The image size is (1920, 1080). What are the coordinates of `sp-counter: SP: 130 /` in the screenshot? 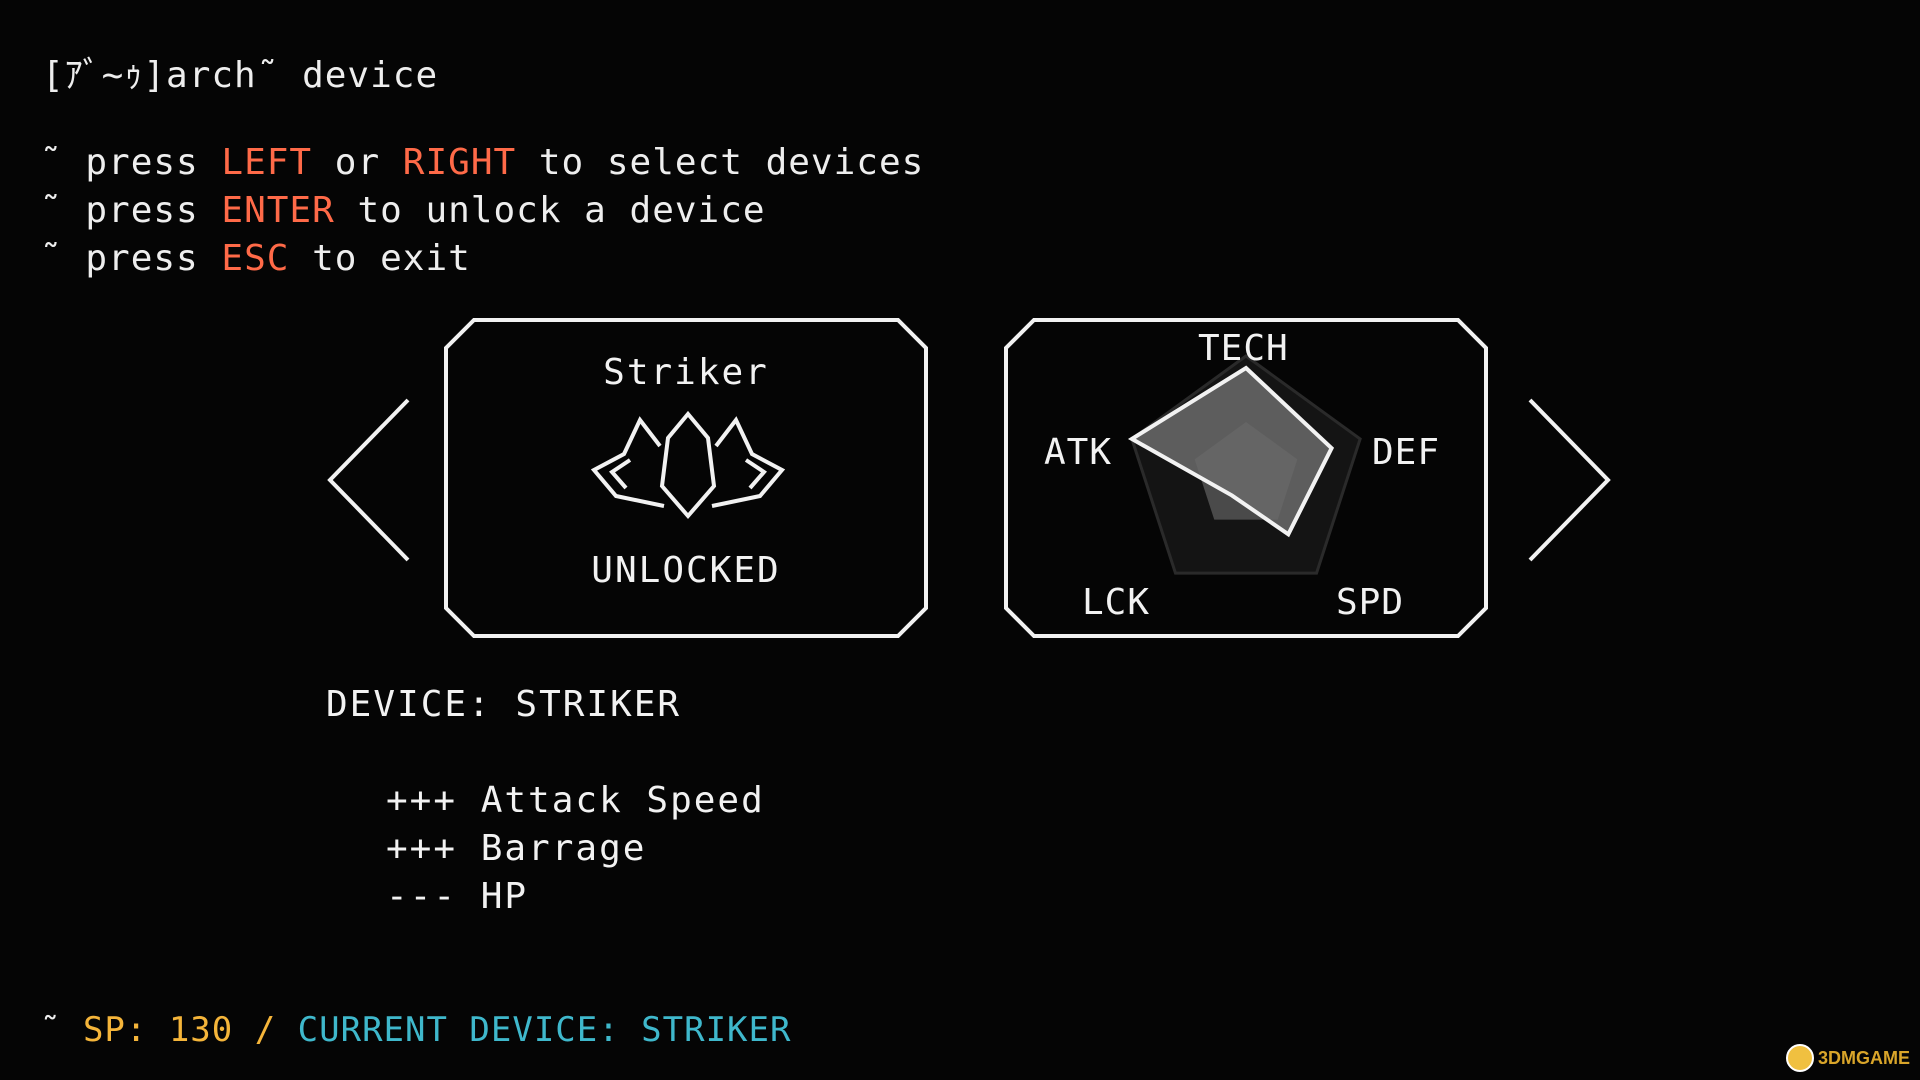 It's located at (190, 1030).